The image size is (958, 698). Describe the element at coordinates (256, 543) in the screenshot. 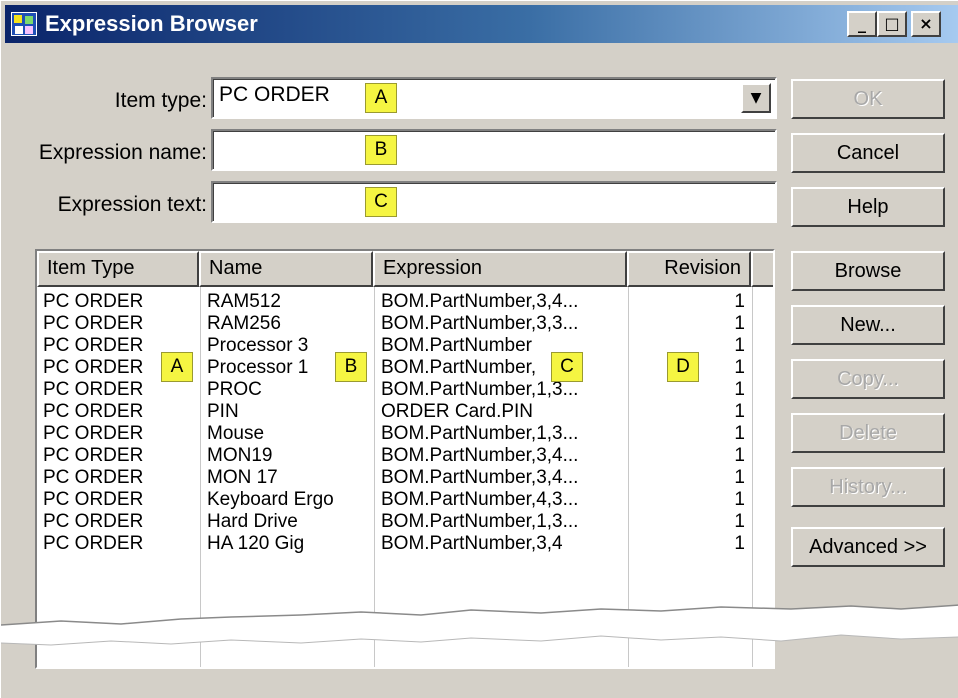

I see `cell-name: HA 120 Gig` at that location.